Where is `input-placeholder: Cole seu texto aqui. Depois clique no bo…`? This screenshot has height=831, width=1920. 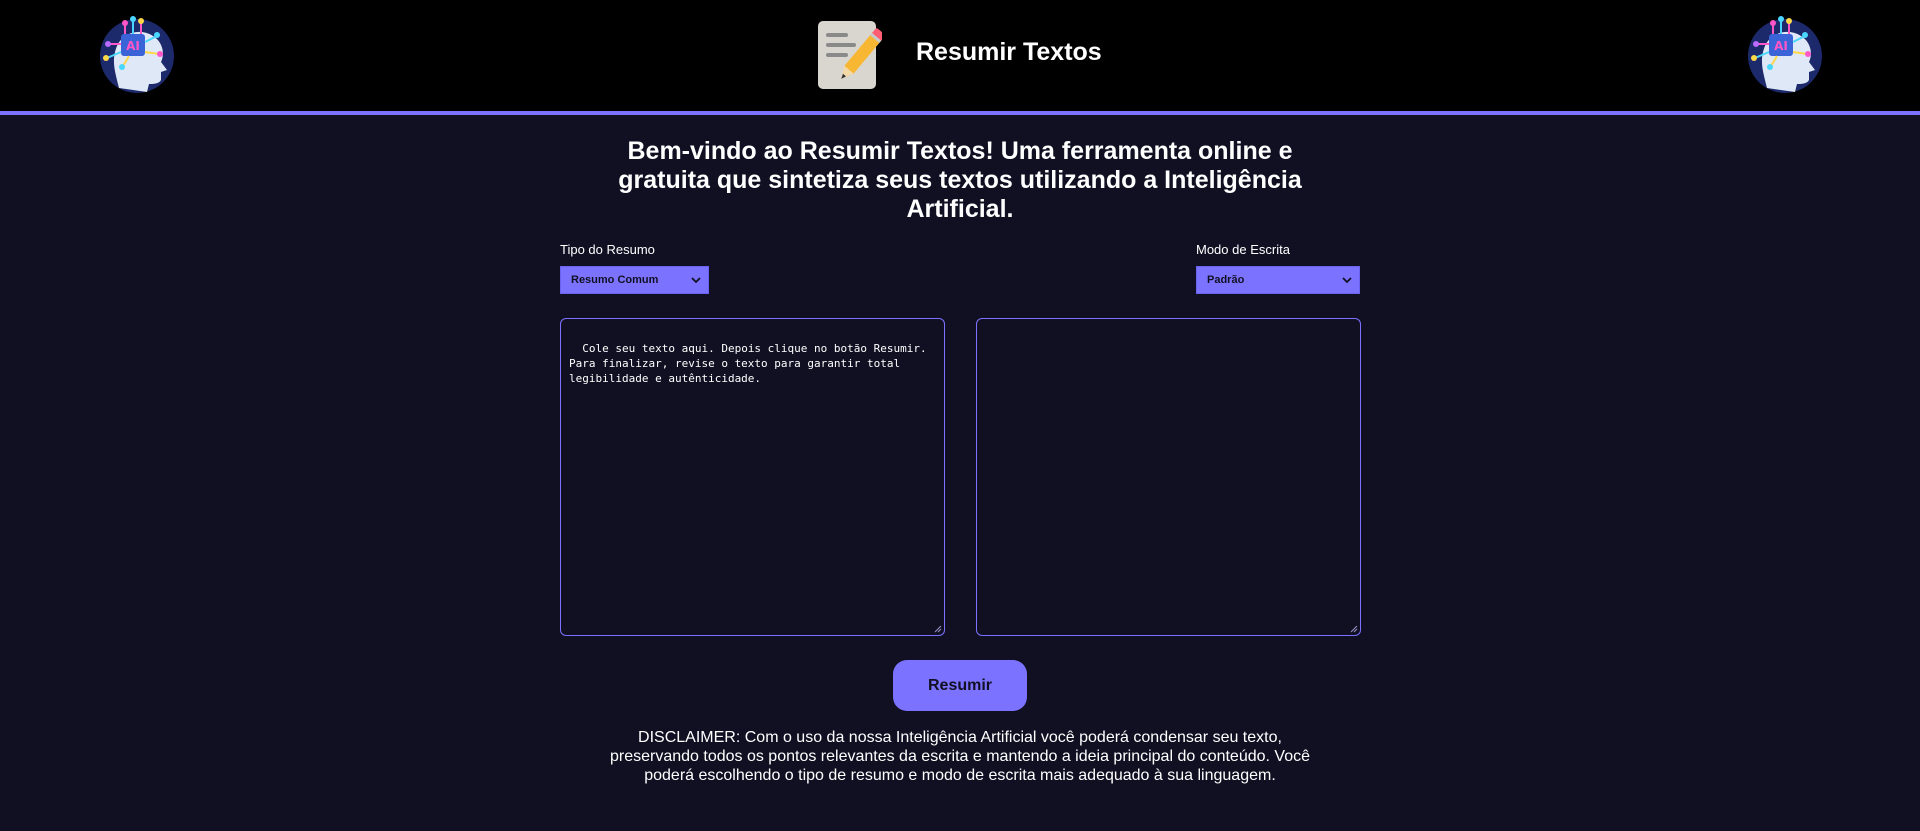
input-placeholder: Cole seu texto aqui. Depois clique no bo… is located at coordinates (751, 363).